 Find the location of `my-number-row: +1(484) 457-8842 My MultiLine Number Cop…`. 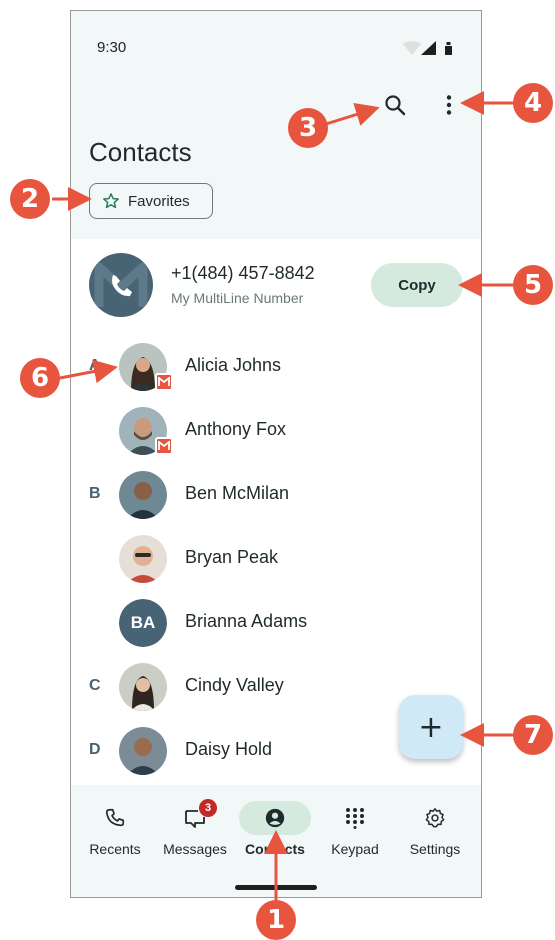

my-number-row: +1(484) 457-8842 My MultiLine Number Cop… is located at coordinates (276, 287).